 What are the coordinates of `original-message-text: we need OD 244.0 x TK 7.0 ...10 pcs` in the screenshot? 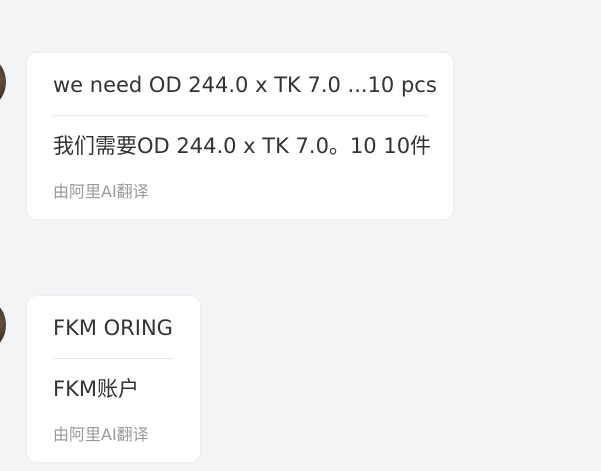 It's located at (245, 85).